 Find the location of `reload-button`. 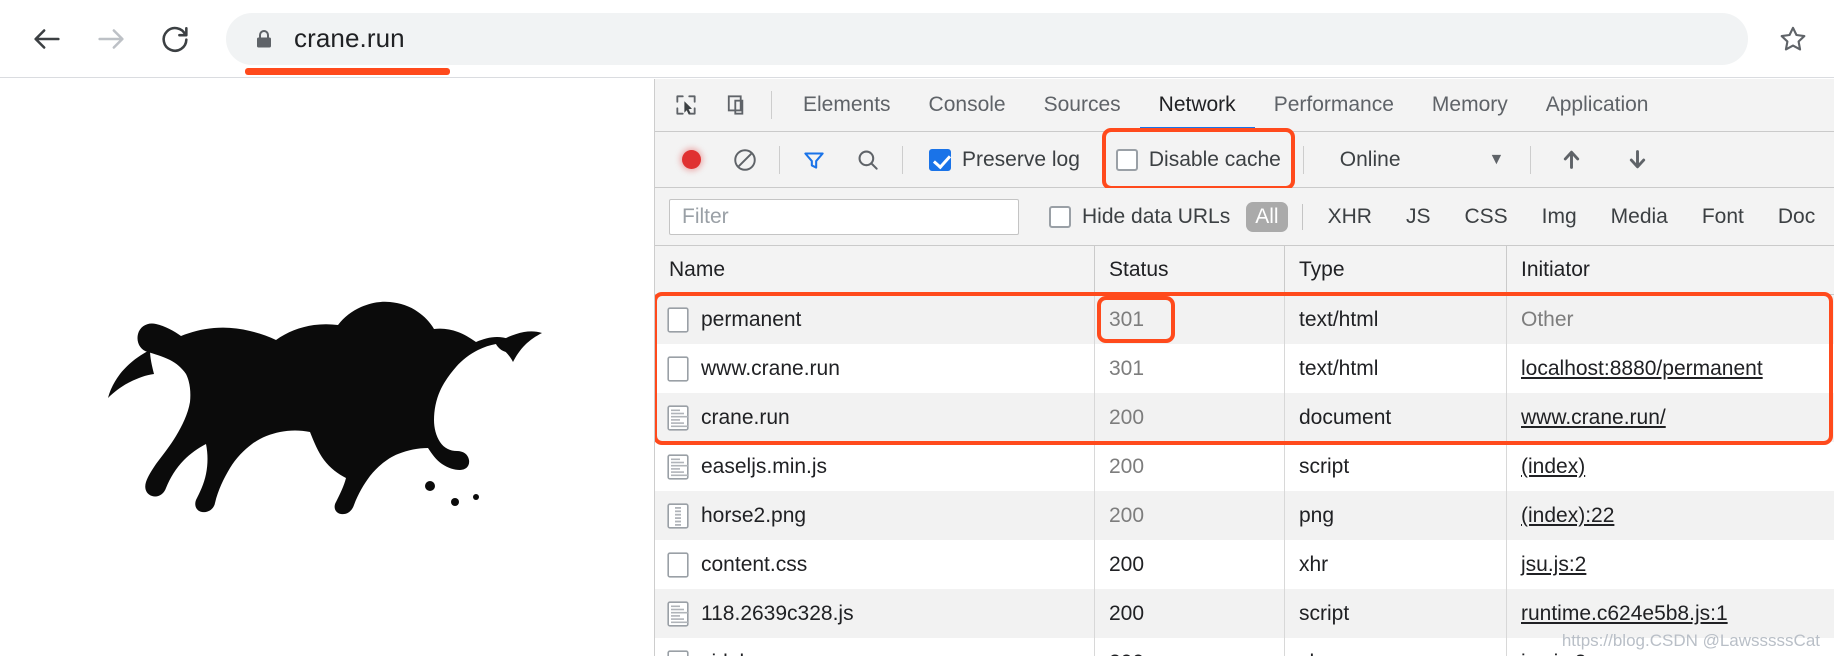

reload-button is located at coordinates (175, 39).